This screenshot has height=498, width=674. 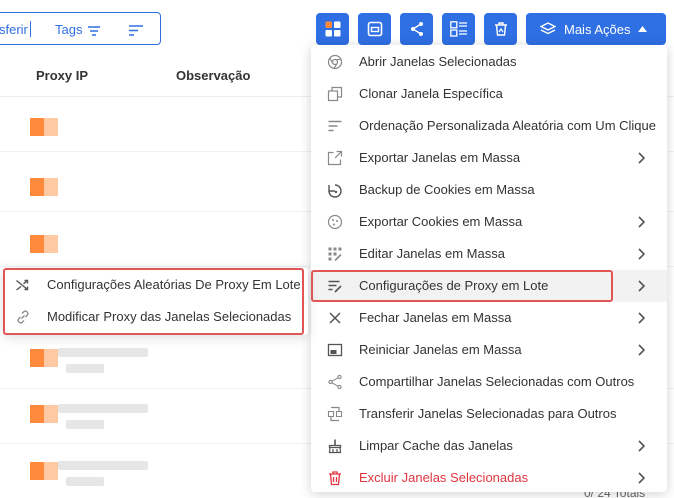 What do you see at coordinates (30, 29) in the screenshot?
I see `divider` at bounding box center [30, 29].